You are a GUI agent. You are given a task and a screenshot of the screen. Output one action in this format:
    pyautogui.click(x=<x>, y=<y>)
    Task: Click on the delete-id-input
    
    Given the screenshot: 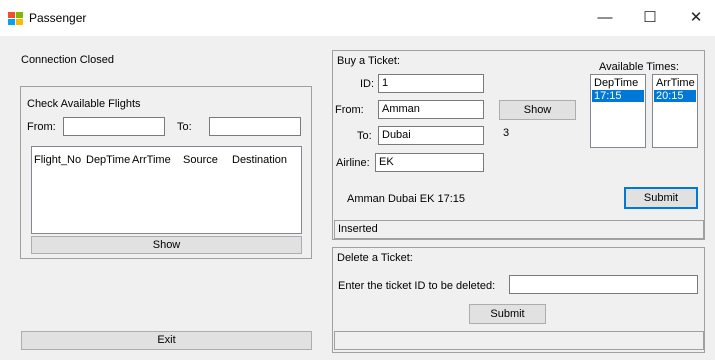 What is the action you would take?
    pyautogui.click(x=603, y=284)
    